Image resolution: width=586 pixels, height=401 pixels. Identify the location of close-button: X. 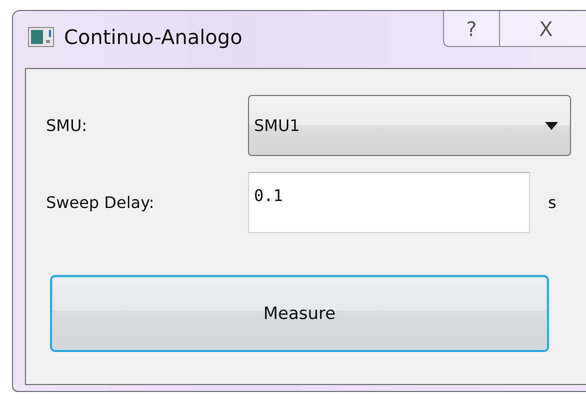
(543, 28).